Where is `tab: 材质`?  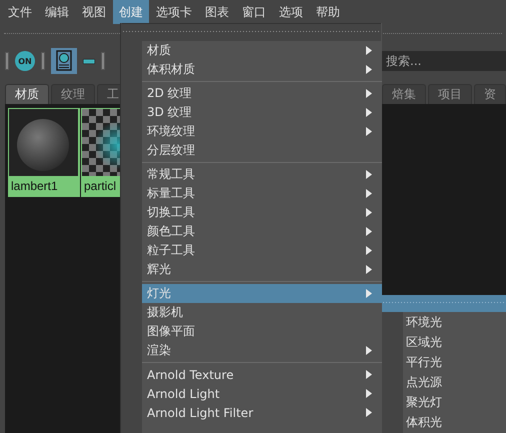
tab: 材质 is located at coordinates (27, 94).